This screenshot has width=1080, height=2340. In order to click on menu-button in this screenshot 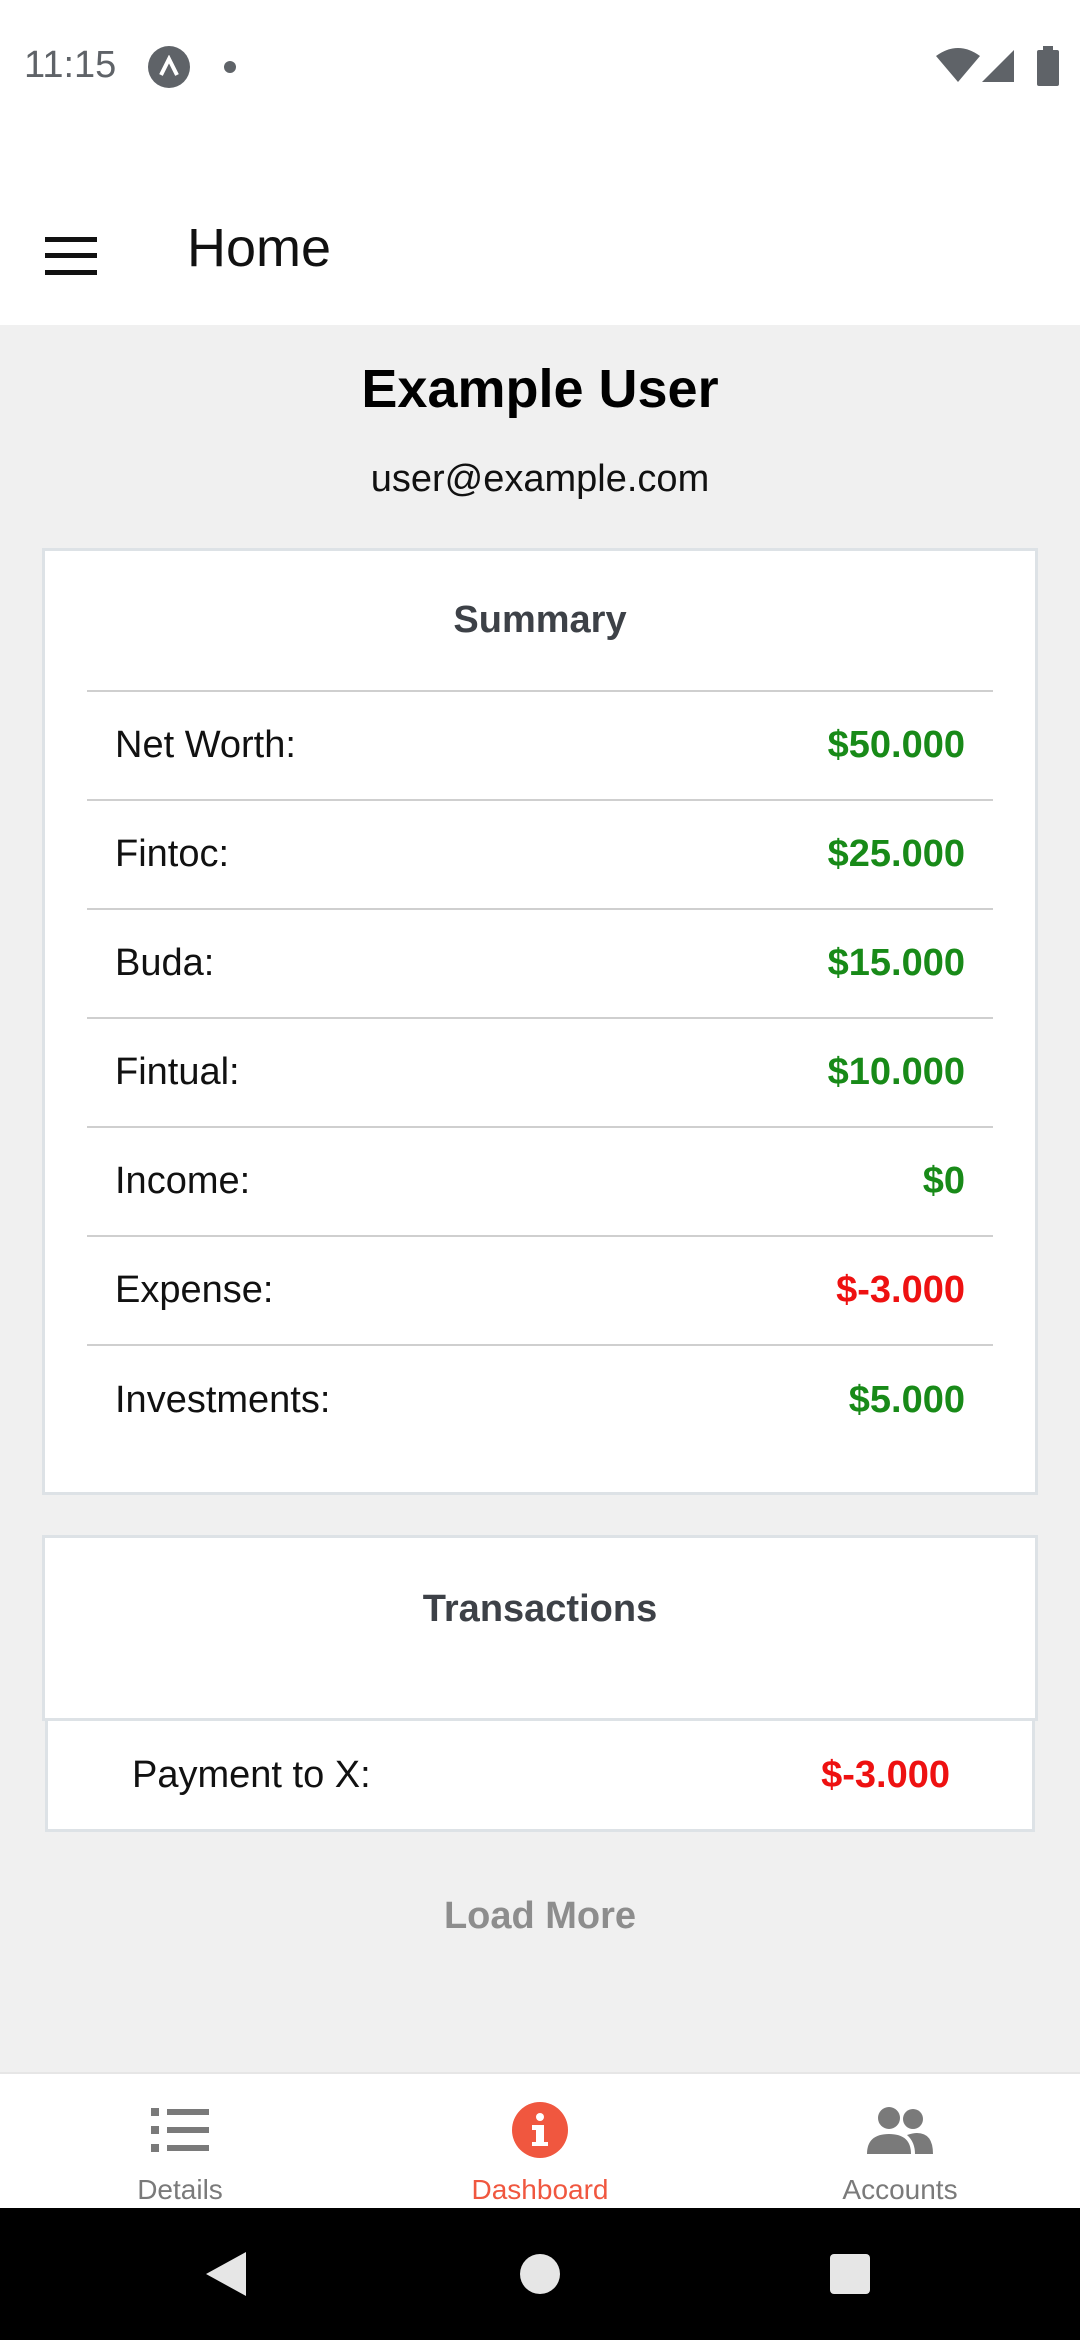, I will do `click(71, 256)`.